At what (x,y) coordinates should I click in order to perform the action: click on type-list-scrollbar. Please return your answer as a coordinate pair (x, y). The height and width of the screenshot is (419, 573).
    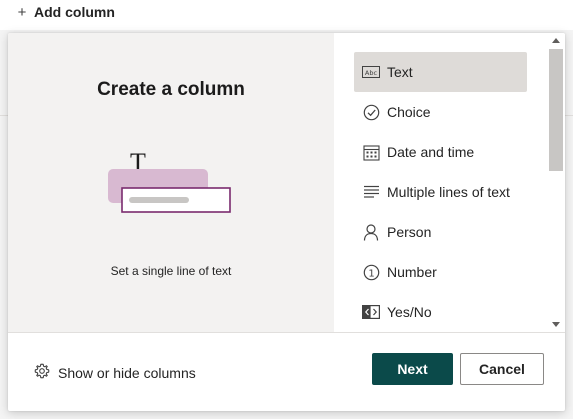
    Looking at the image, I should click on (556, 182).